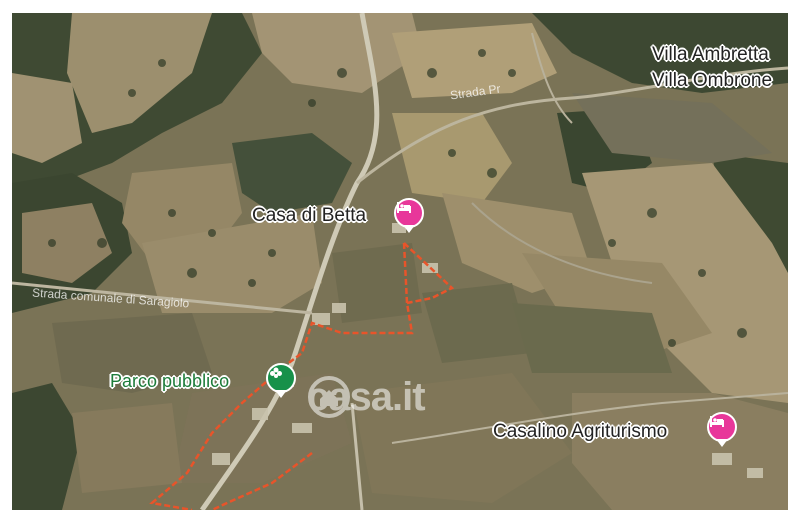 The height and width of the screenshot is (521, 800). Describe the element at coordinates (366, 397) in the screenshot. I see `casa-it-watermark: casa.it` at that location.